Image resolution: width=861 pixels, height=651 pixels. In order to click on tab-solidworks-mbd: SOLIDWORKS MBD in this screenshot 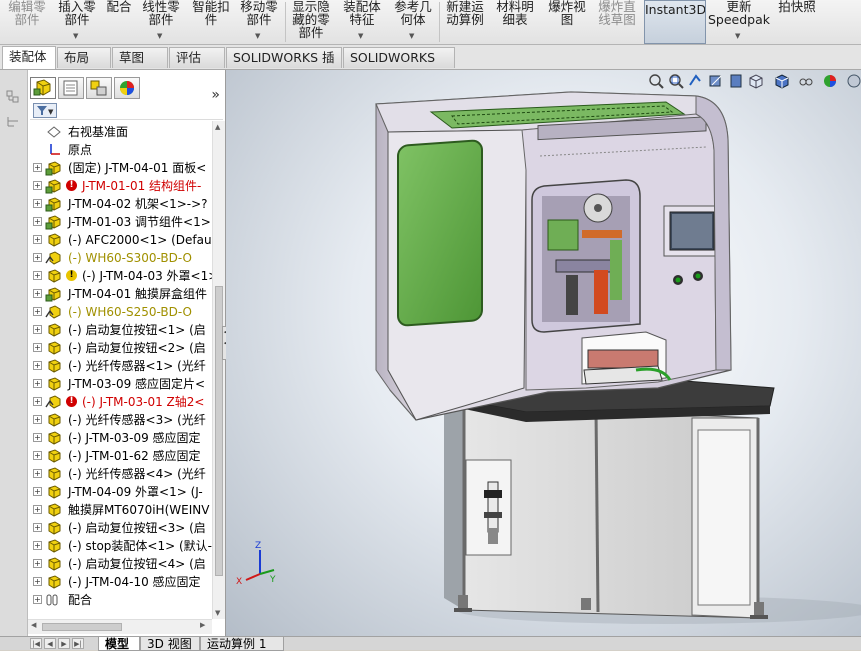, I will do `click(399, 65)`.